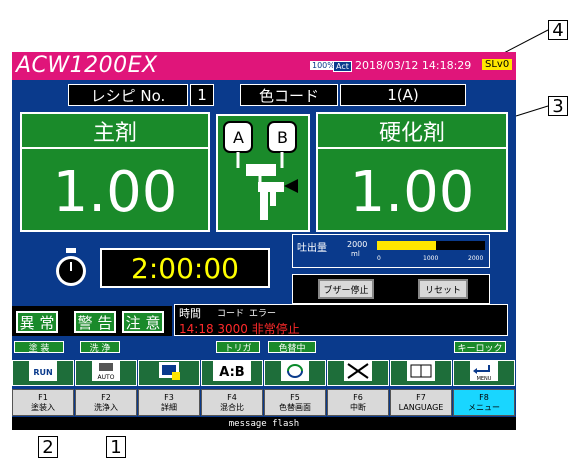 The height and width of the screenshot is (464, 568). I want to click on mixer-graphic: A B, so click(263, 173).